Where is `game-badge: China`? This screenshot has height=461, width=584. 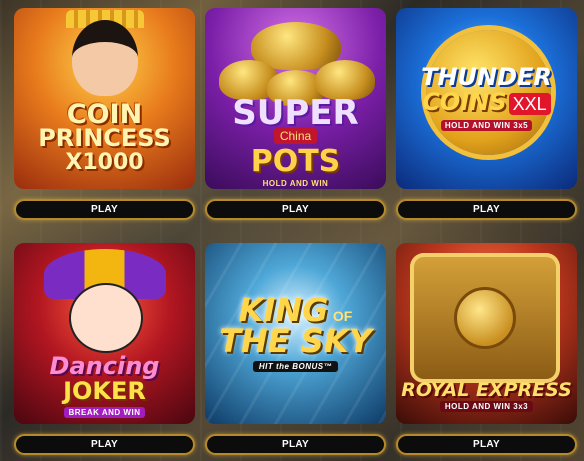 game-badge: China is located at coordinates (295, 135).